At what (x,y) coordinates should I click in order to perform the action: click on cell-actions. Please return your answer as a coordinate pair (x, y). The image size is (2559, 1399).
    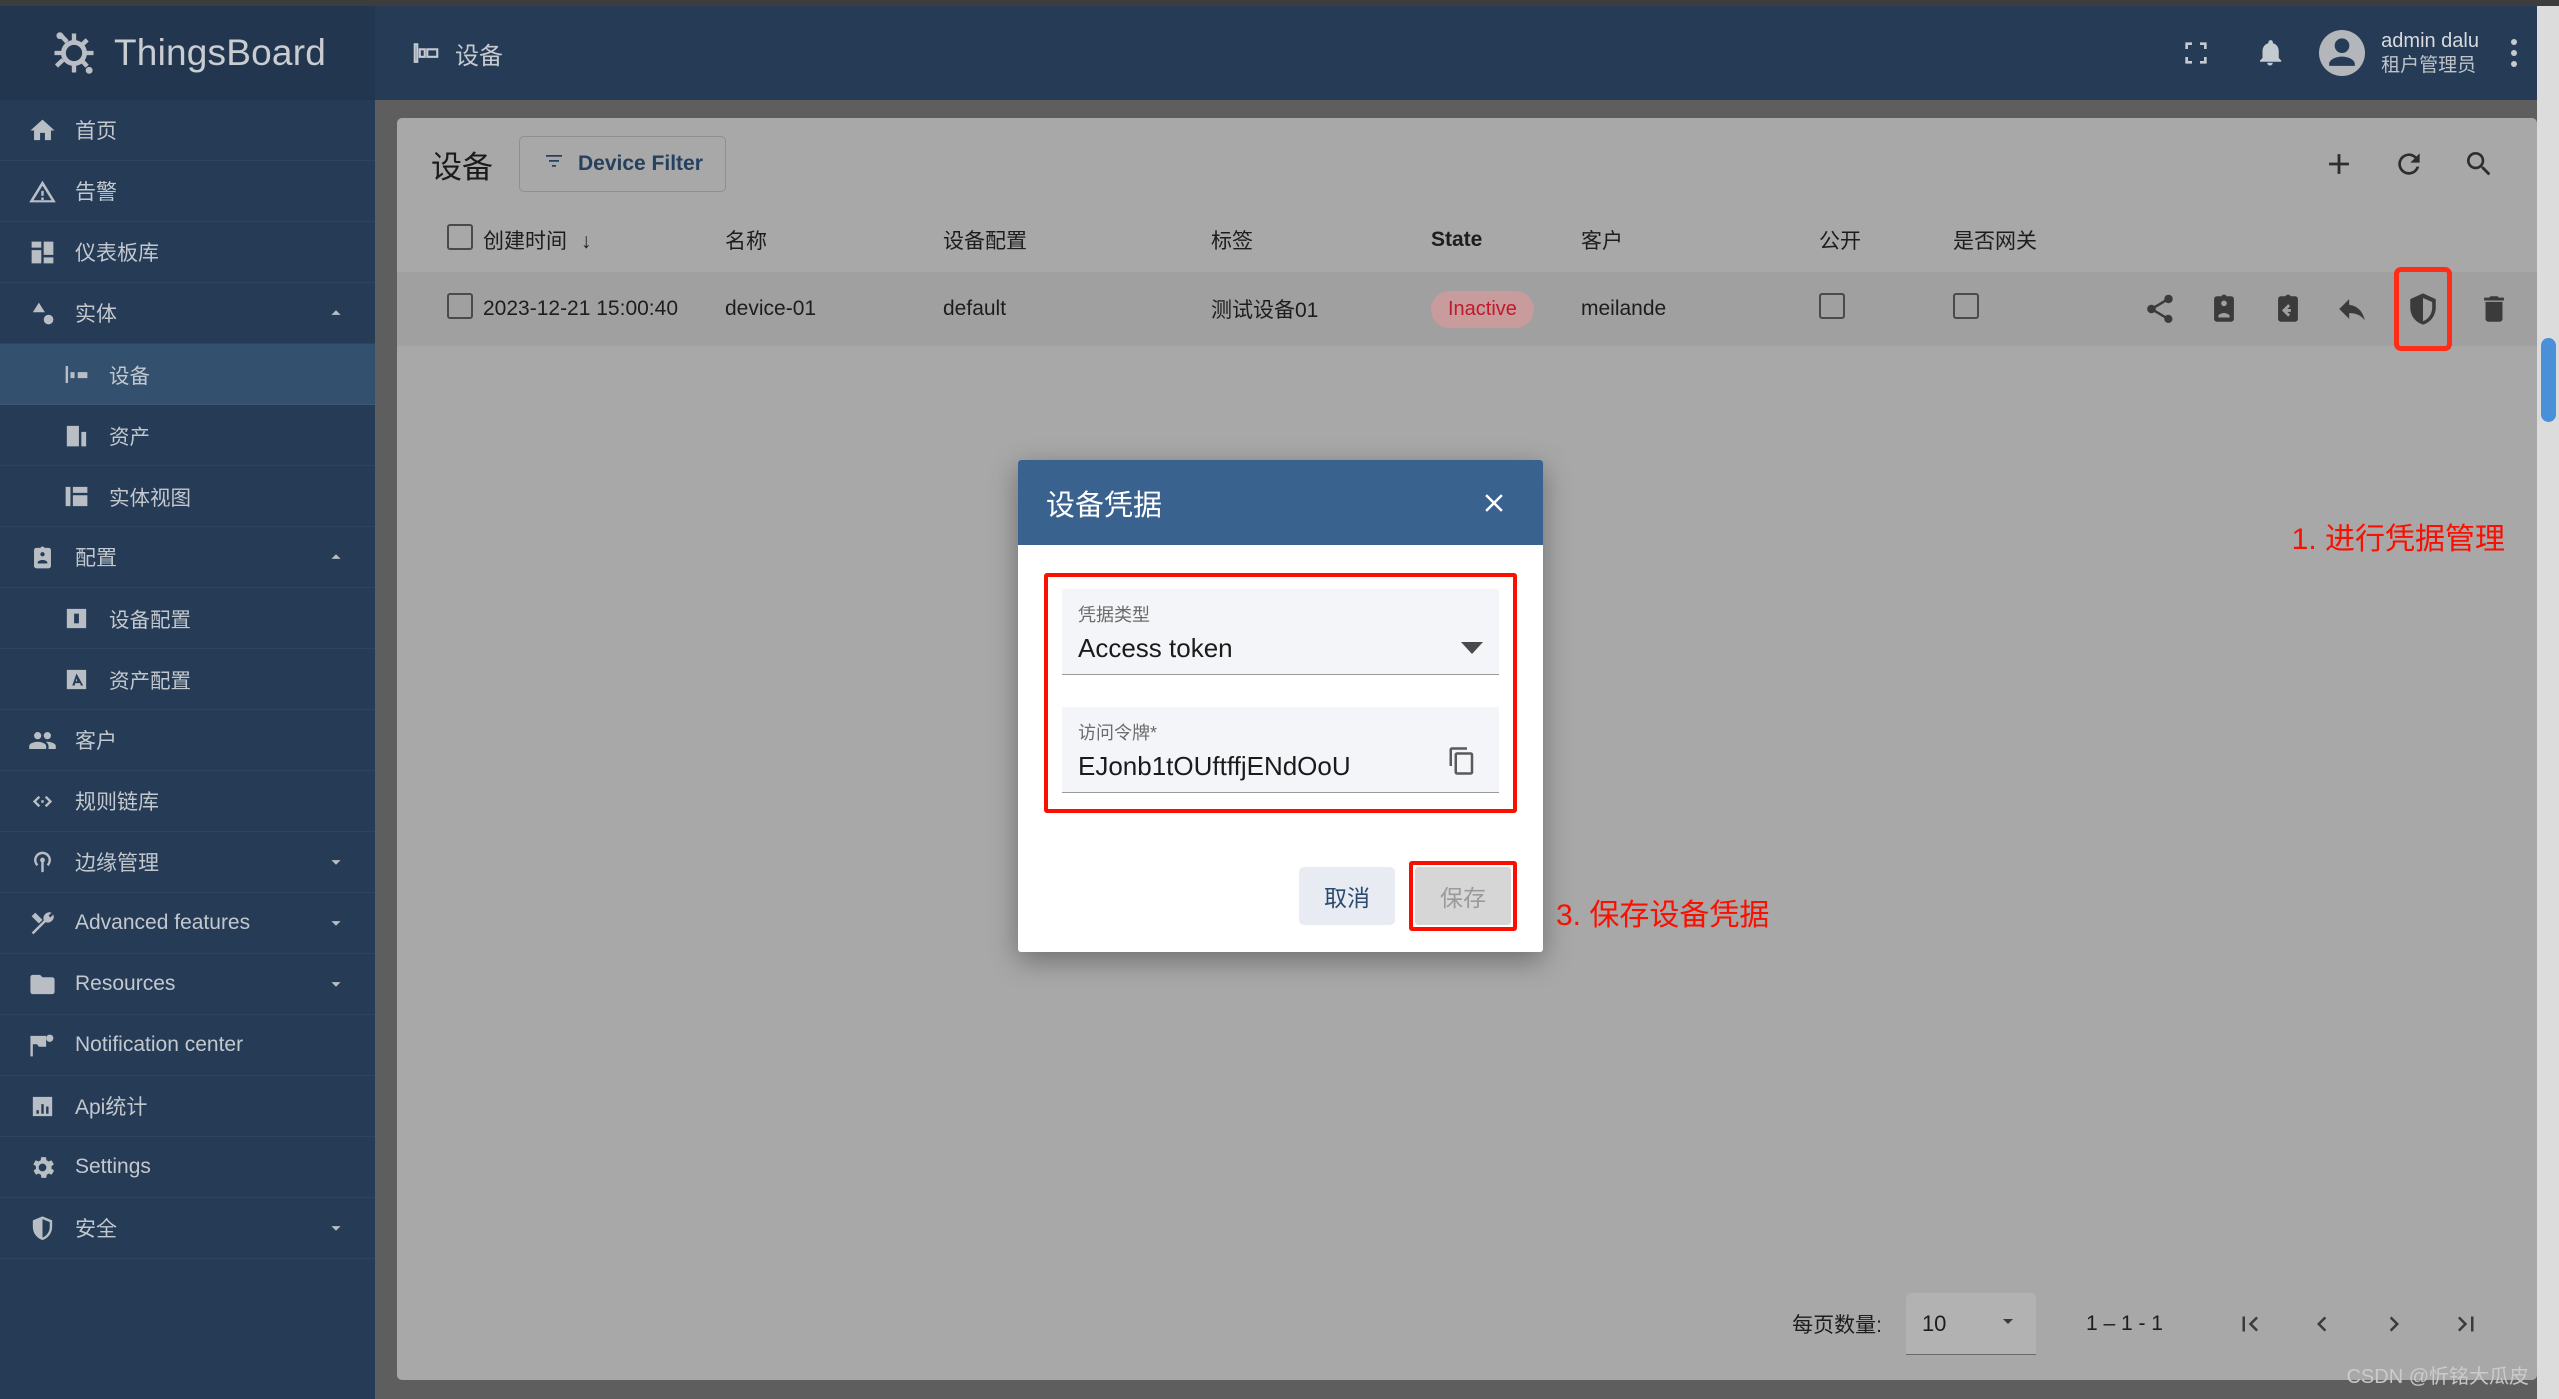
    Looking at the image, I should click on (2340, 309).